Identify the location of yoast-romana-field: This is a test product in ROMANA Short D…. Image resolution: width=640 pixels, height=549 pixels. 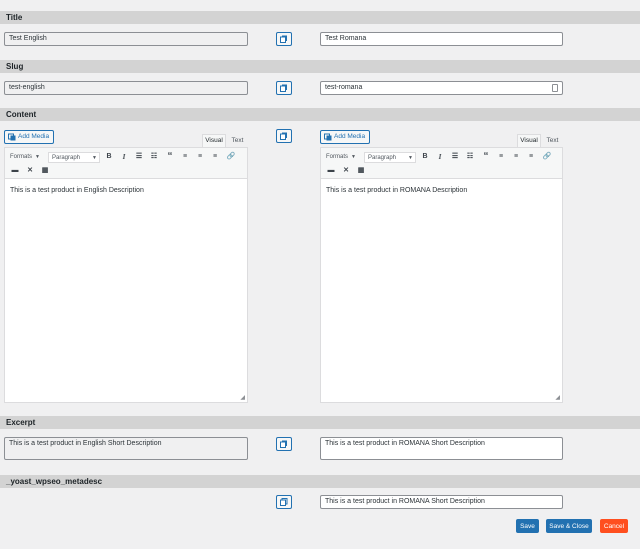
(441, 502).